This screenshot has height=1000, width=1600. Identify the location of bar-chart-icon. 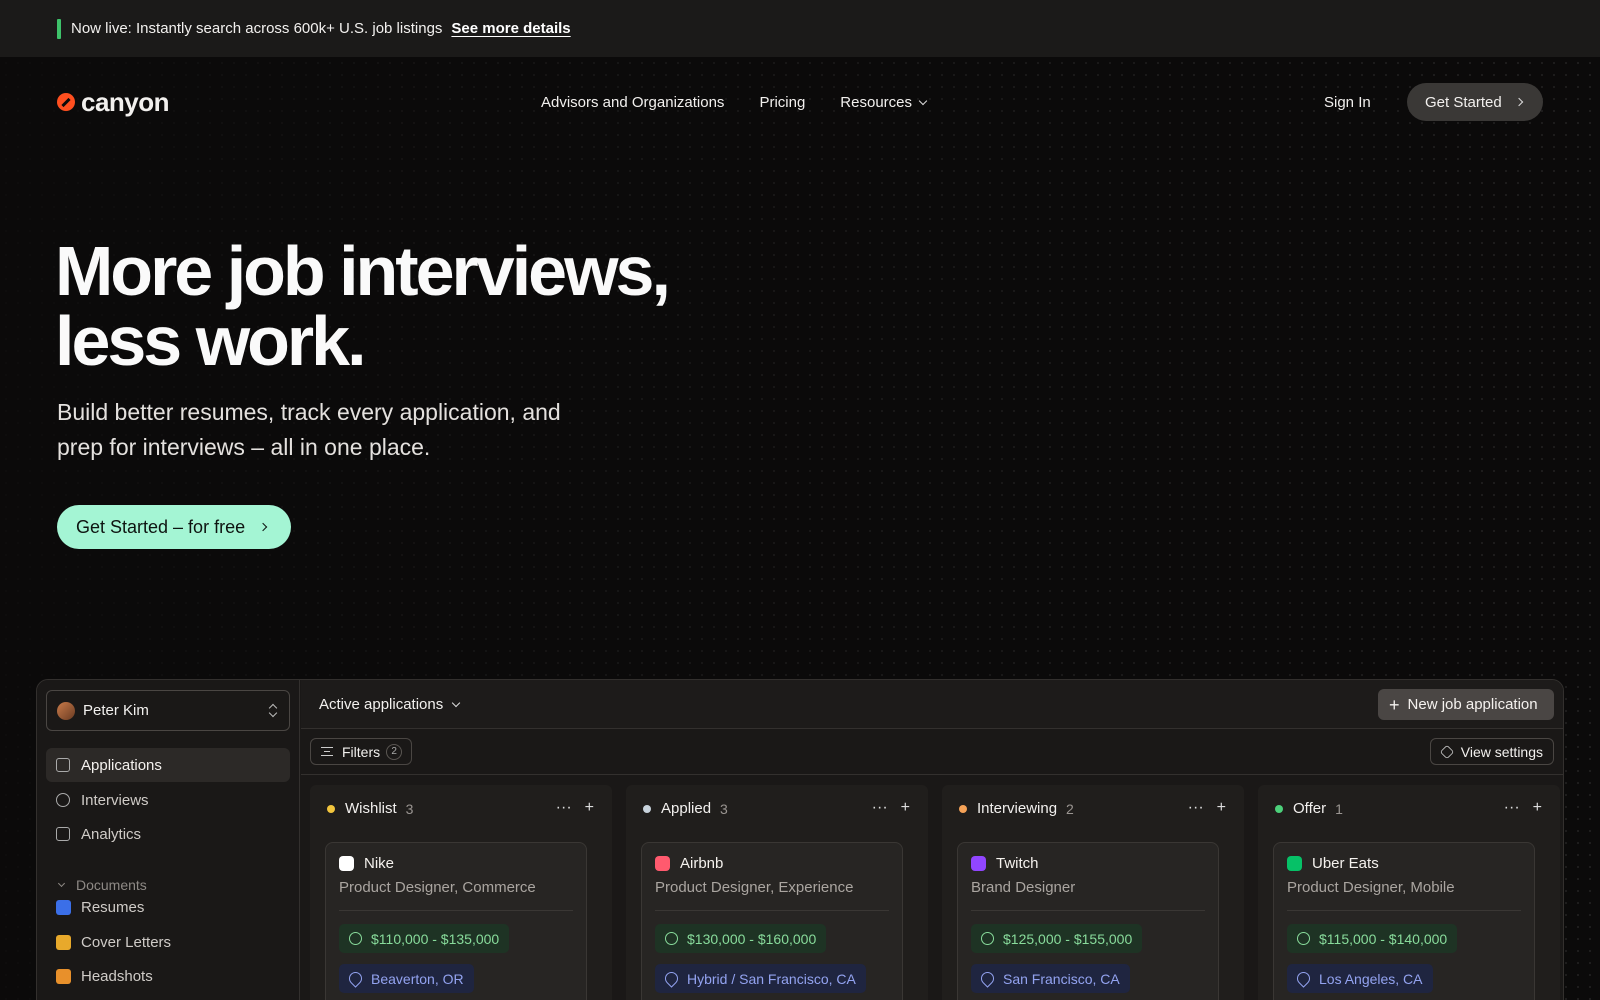
(63, 834).